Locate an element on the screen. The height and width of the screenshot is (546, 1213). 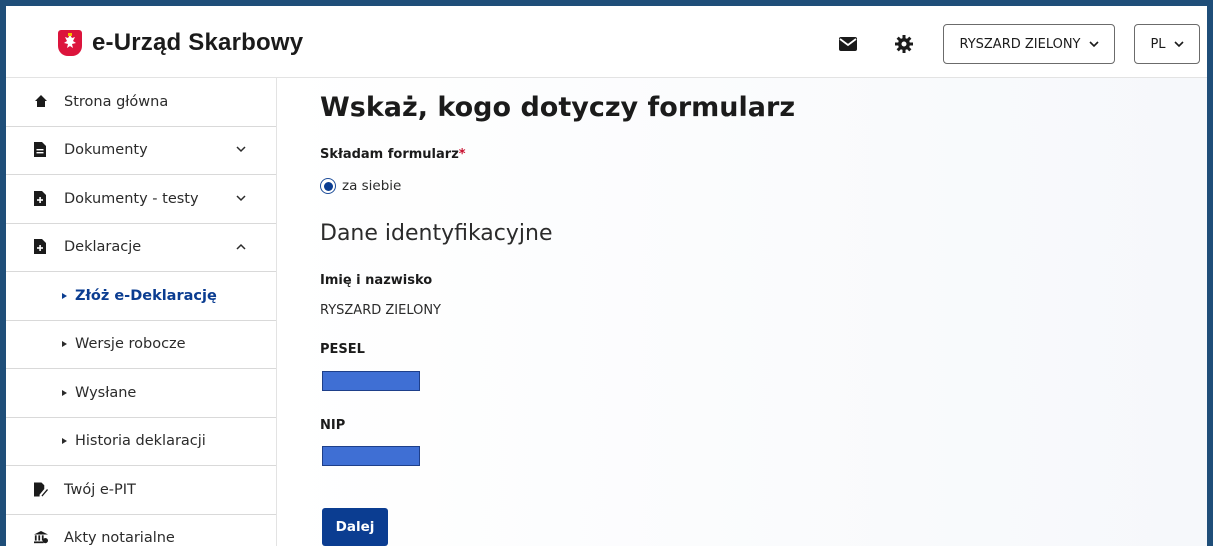
top-header: e-Urząd Skarbowy RYSZARD ZIELONY PL is located at coordinates (606, 42).